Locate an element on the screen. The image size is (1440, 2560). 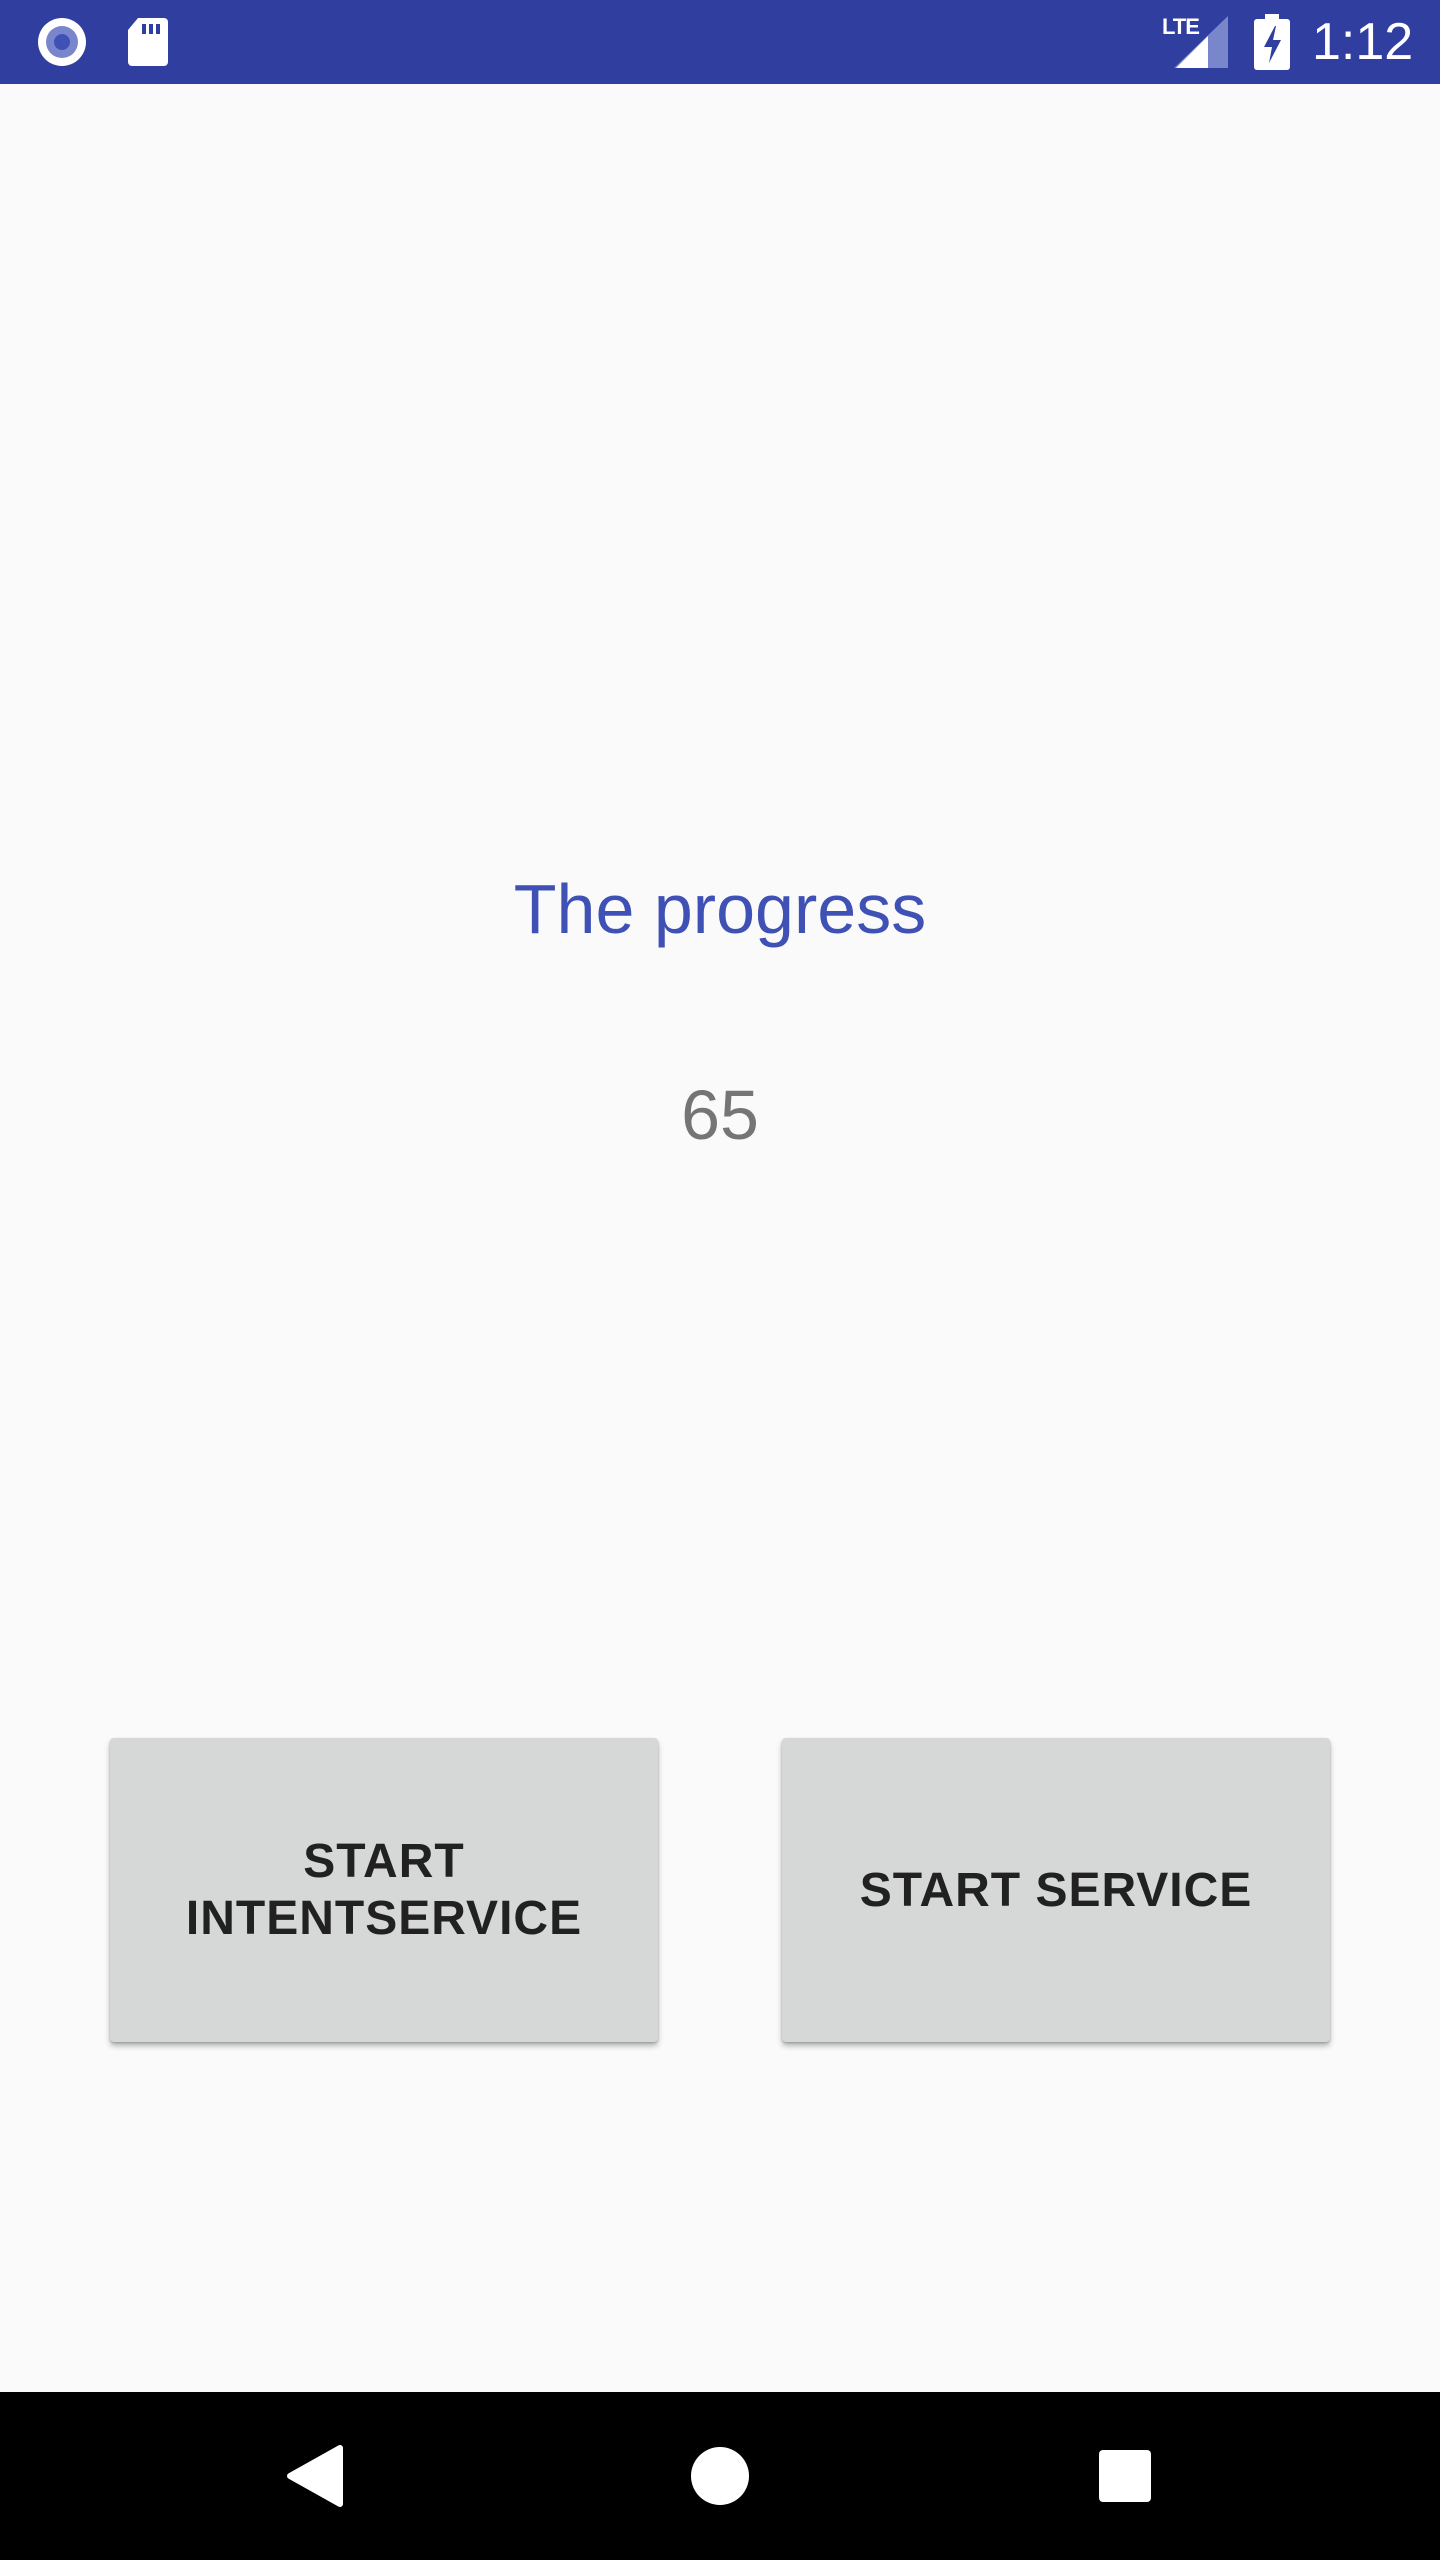
lte-signal-icon is located at coordinates (1201, 42).